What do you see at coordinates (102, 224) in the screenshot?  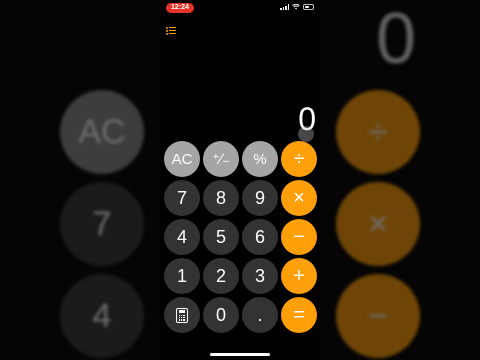 I see `backdrop-seven-key: 7` at bounding box center [102, 224].